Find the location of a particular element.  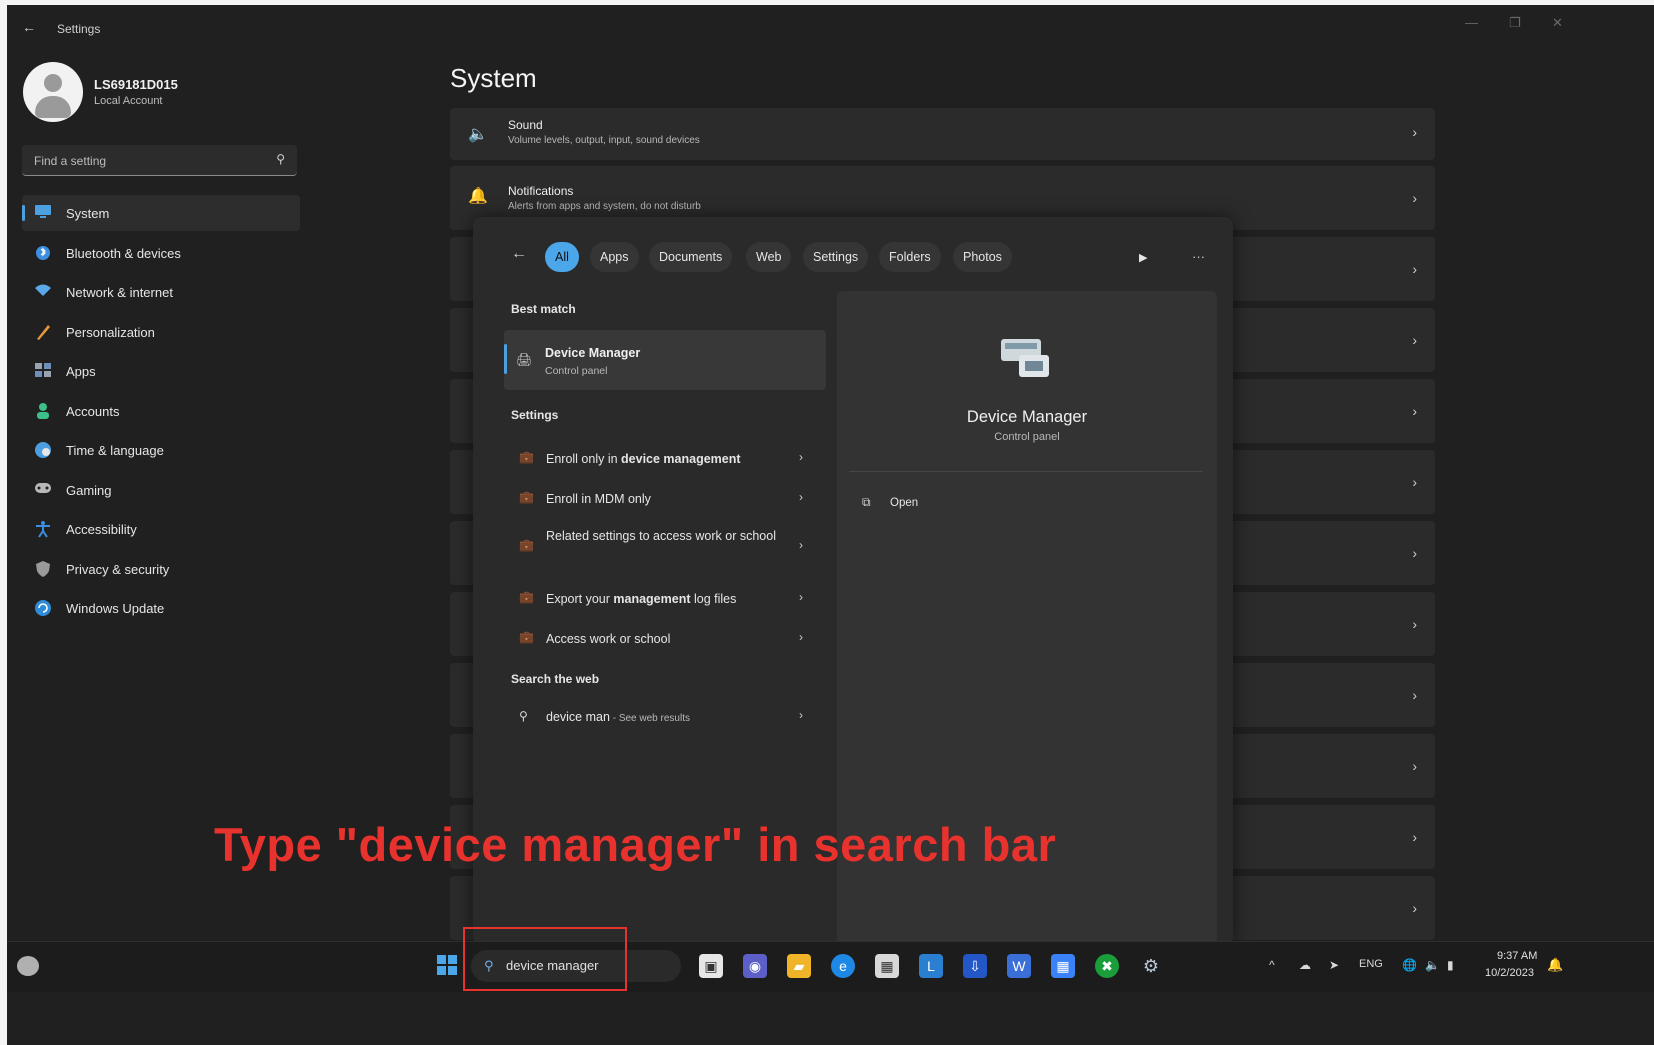

clock-date: 10/2/2023 is located at coordinates (1509, 973).